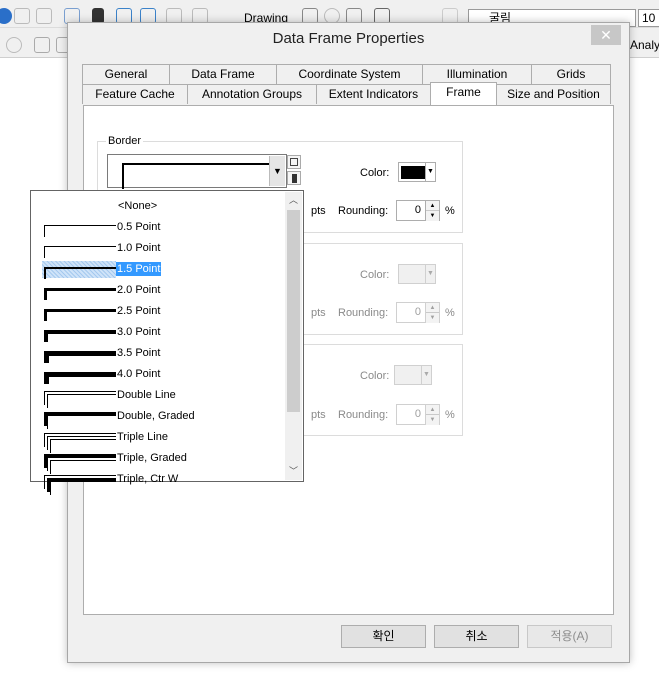 The height and width of the screenshot is (679, 659). I want to click on border-style-option: 1.5 Point, so click(160, 269).